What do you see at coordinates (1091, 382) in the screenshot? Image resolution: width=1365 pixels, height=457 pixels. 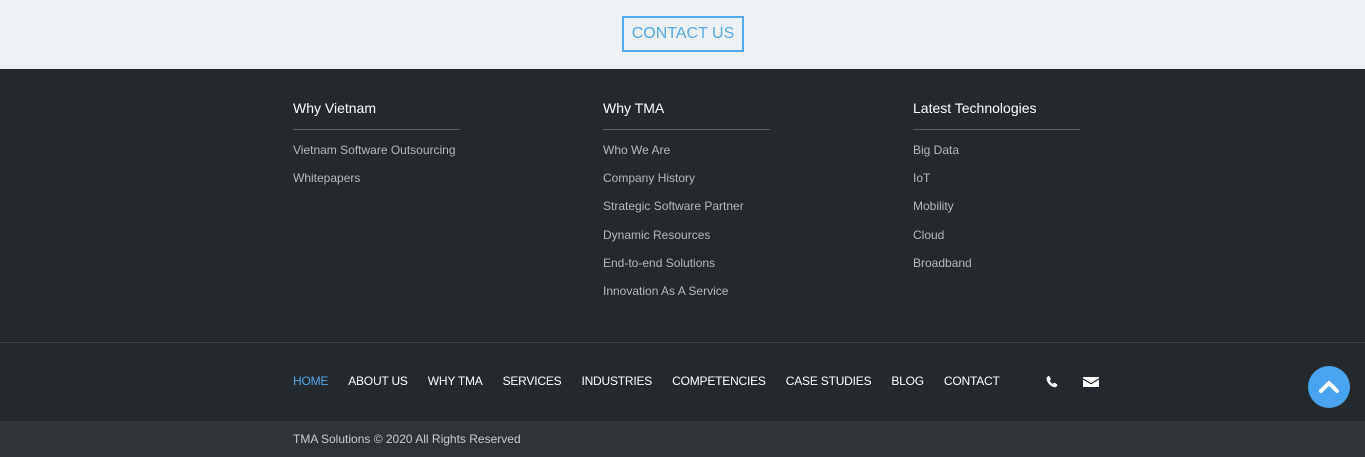 I see `mail-icon` at bounding box center [1091, 382].